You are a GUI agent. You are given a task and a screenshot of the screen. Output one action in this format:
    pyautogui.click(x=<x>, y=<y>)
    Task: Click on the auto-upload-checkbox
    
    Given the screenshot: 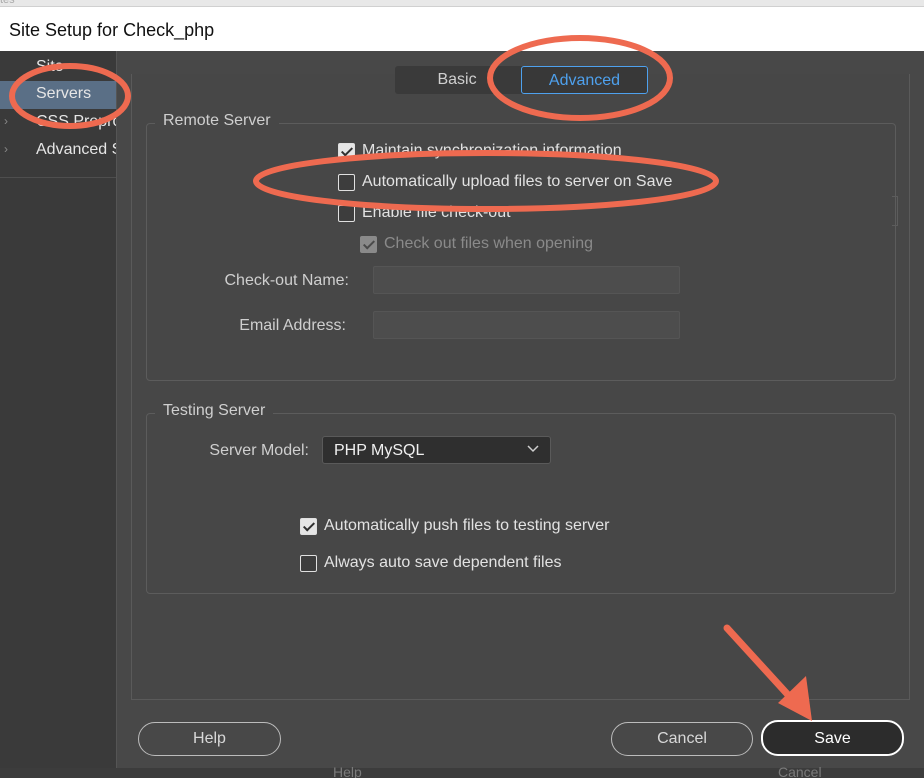 What is the action you would take?
    pyautogui.click(x=346, y=182)
    